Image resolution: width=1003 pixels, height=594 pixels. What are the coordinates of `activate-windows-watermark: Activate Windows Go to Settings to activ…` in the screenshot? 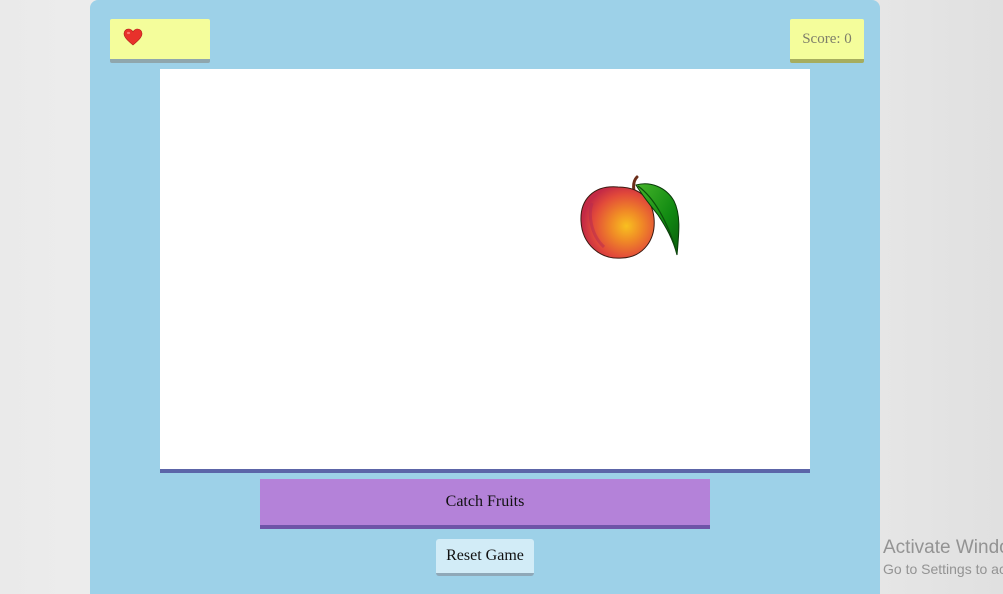 It's located at (943, 558).